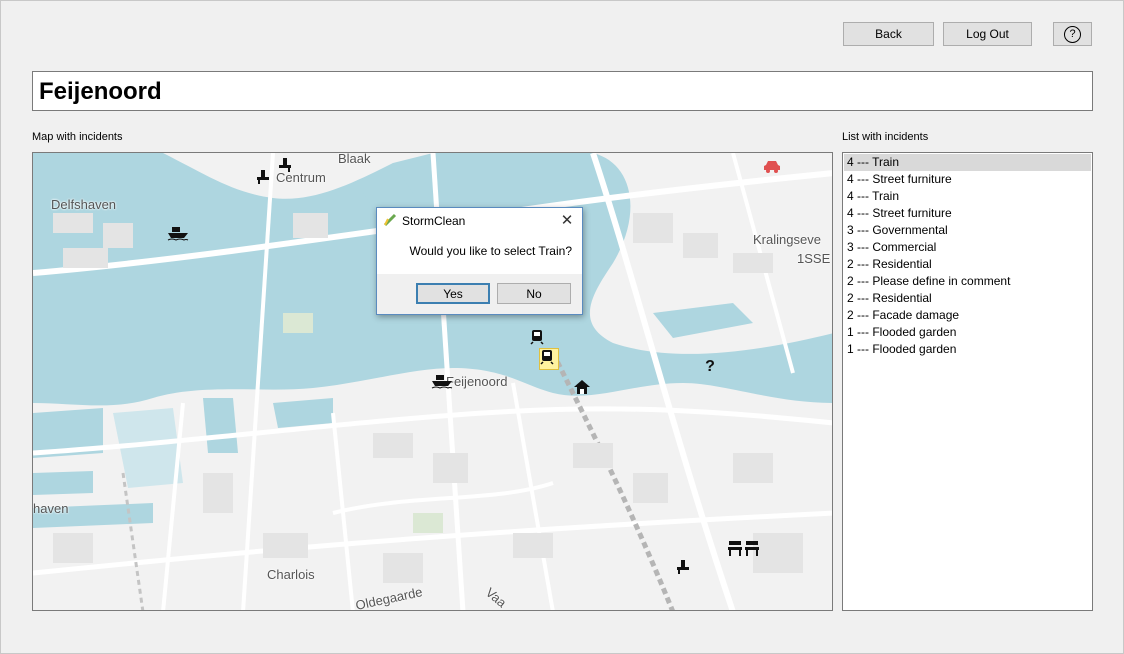 The image size is (1124, 654). I want to click on dialog-titlebar: StormClean, so click(424, 221).